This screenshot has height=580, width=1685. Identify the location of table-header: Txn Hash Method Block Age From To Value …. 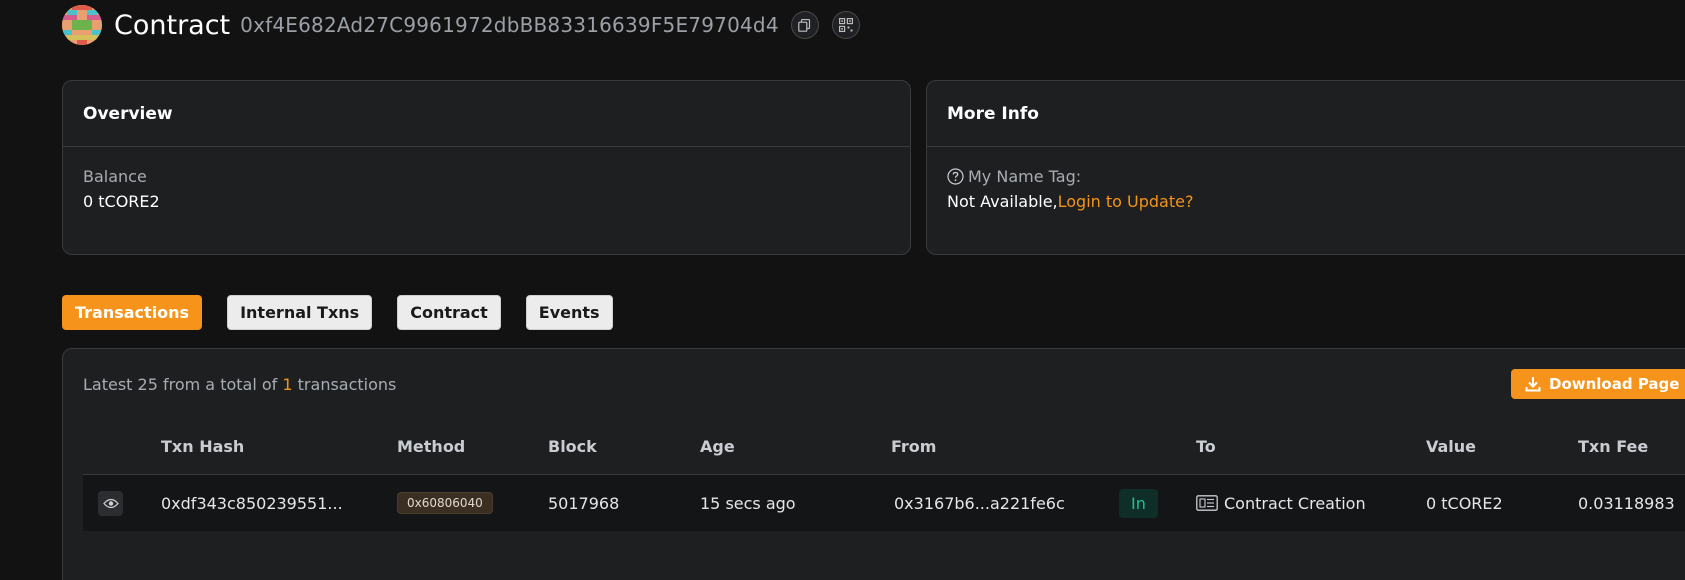
(884, 446).